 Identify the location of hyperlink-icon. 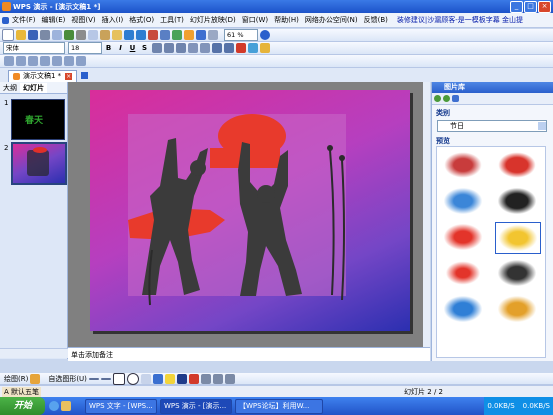
(201, 35).